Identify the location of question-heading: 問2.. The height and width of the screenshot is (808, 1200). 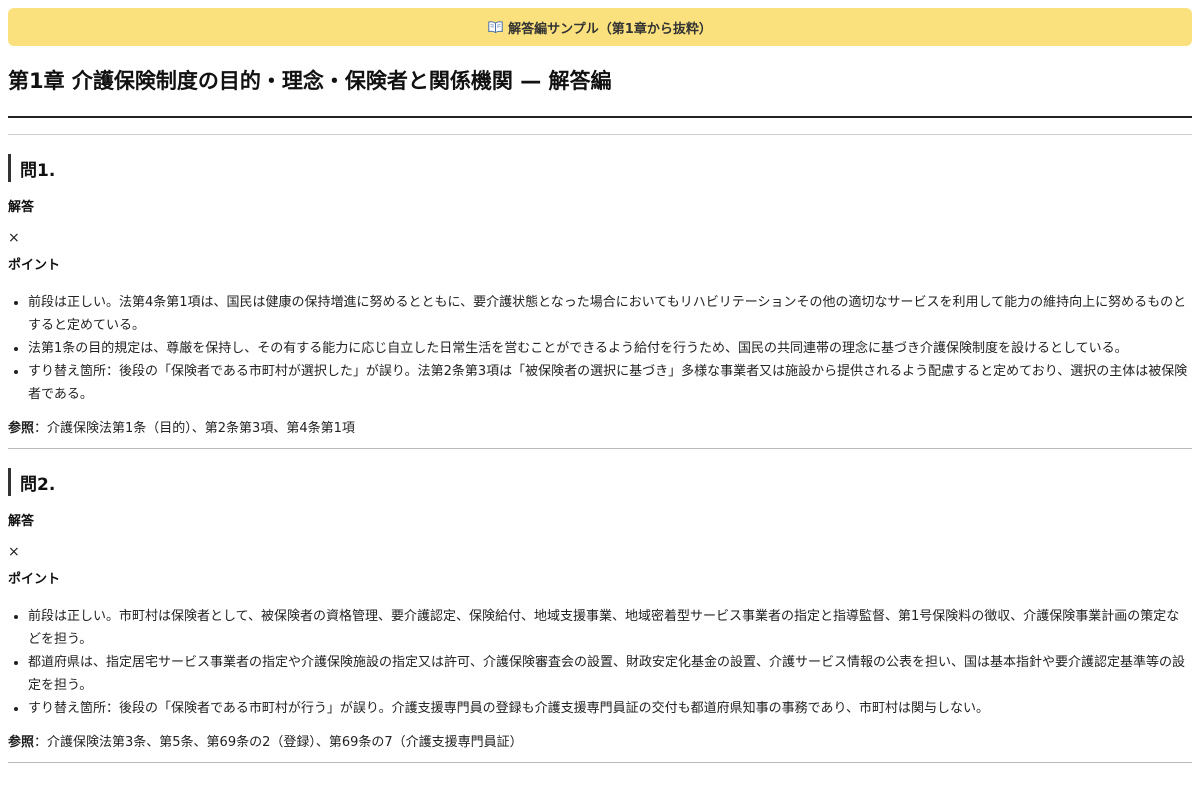
(600, 482).